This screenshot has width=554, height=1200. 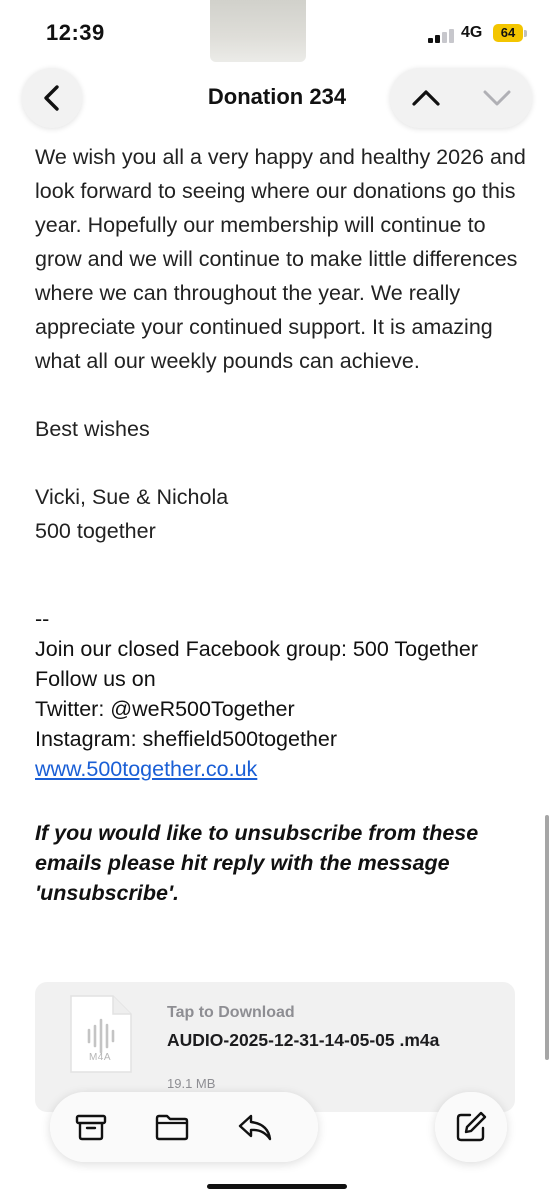 What do you see at coordinates (303, 1040) in the screenshot?
I see `attachment-file-name: AUDIO-2025-12-31-14-05-05 .m4a` at bounding box center [303, 1040].